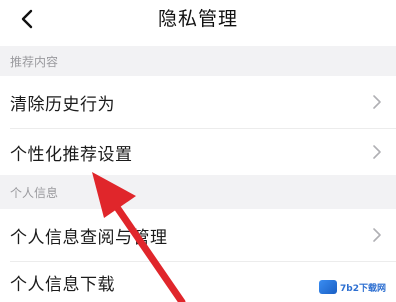 The height and width of the screenshot is (302, 396). Describe the element at coordinates (71, 154) in the screenshot. I see `row-label: 个性化推荐设置` at that location.